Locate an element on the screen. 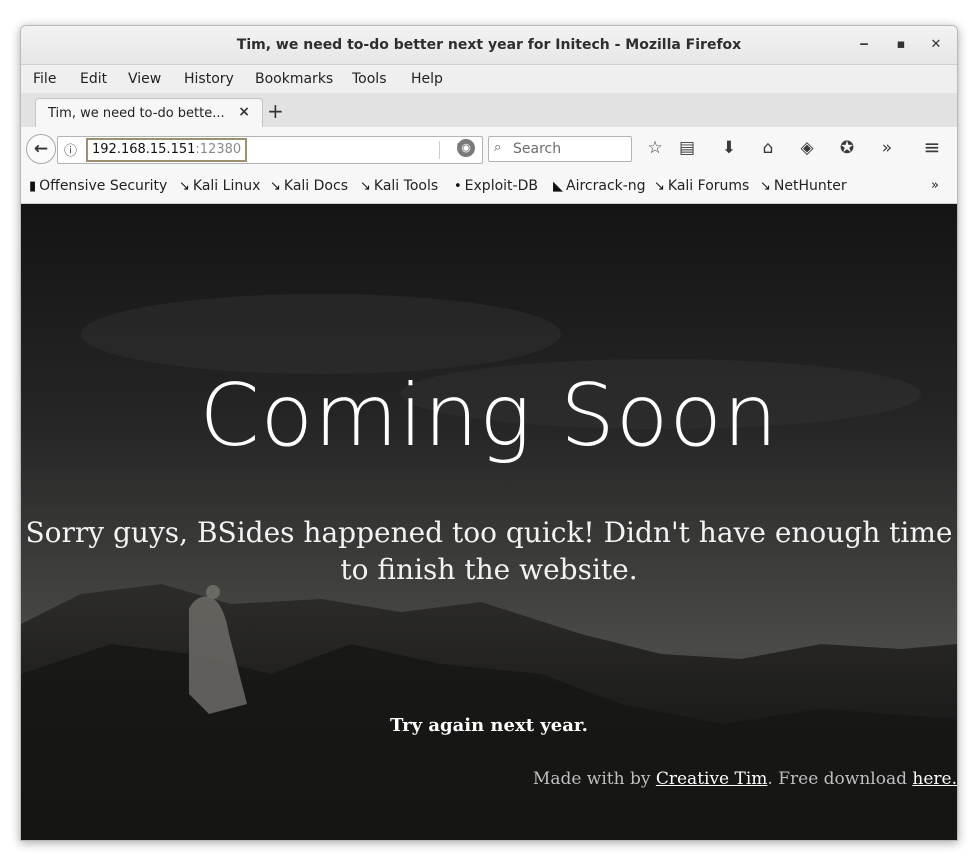  bookmark-label: Kali Tools is located at coordinates (406, 186).